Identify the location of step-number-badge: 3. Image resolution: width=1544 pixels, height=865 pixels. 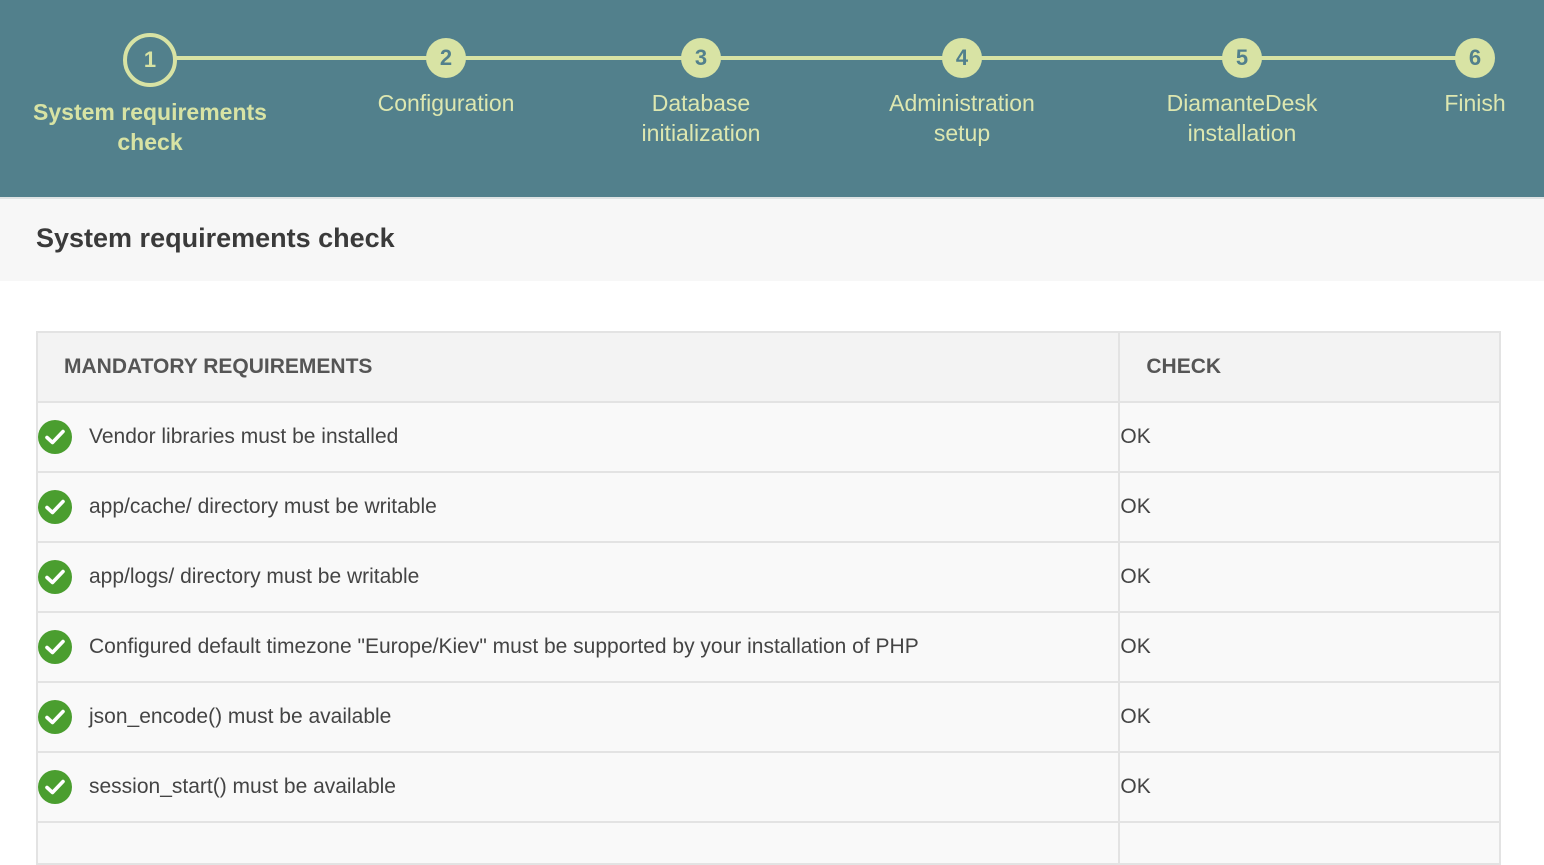
(701, 58).